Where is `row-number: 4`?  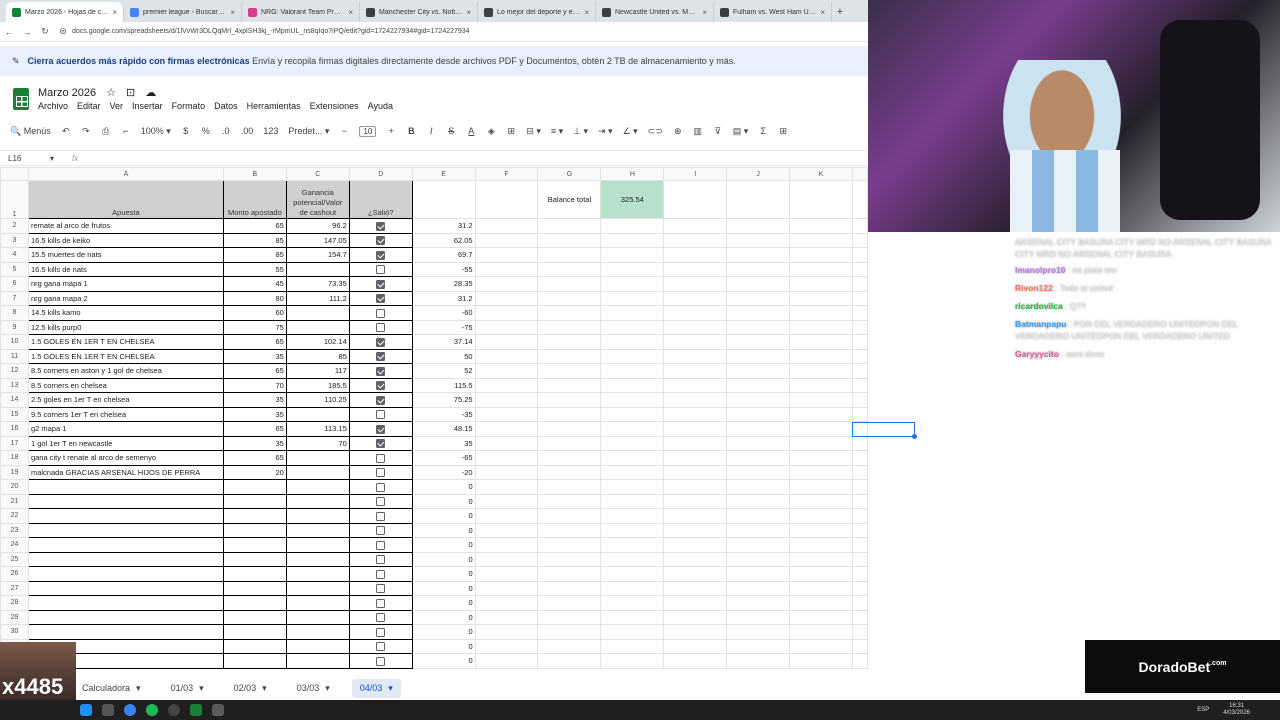
row-number: 4 is located at coordinates (14, 255).